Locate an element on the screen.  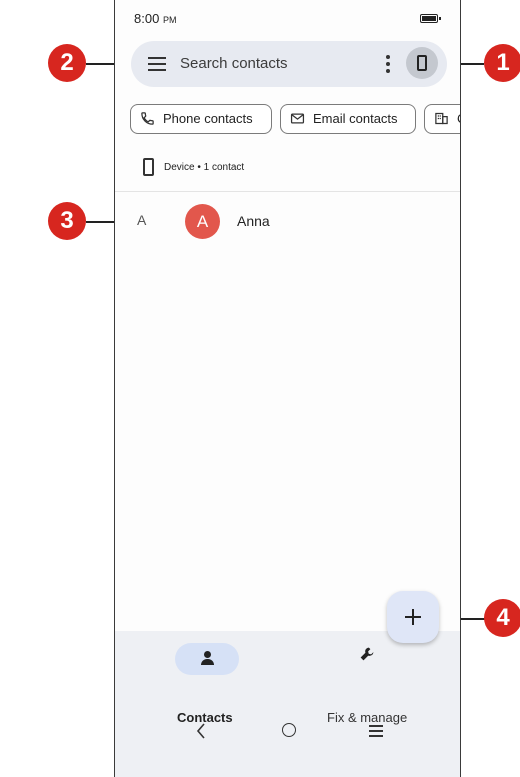
chip-company: C is located at coordinates (442, 119).